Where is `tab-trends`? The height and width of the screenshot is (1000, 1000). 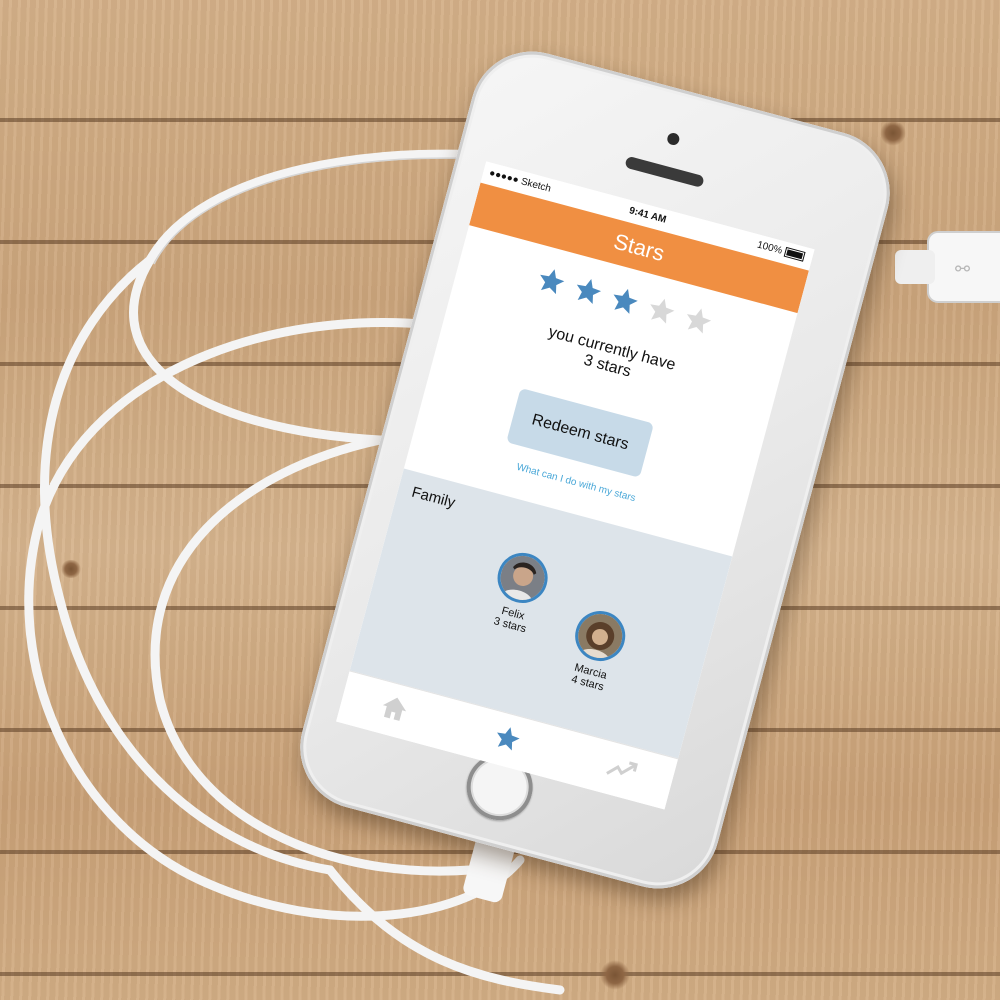
tab-trends is located at coordinates (620, 771).